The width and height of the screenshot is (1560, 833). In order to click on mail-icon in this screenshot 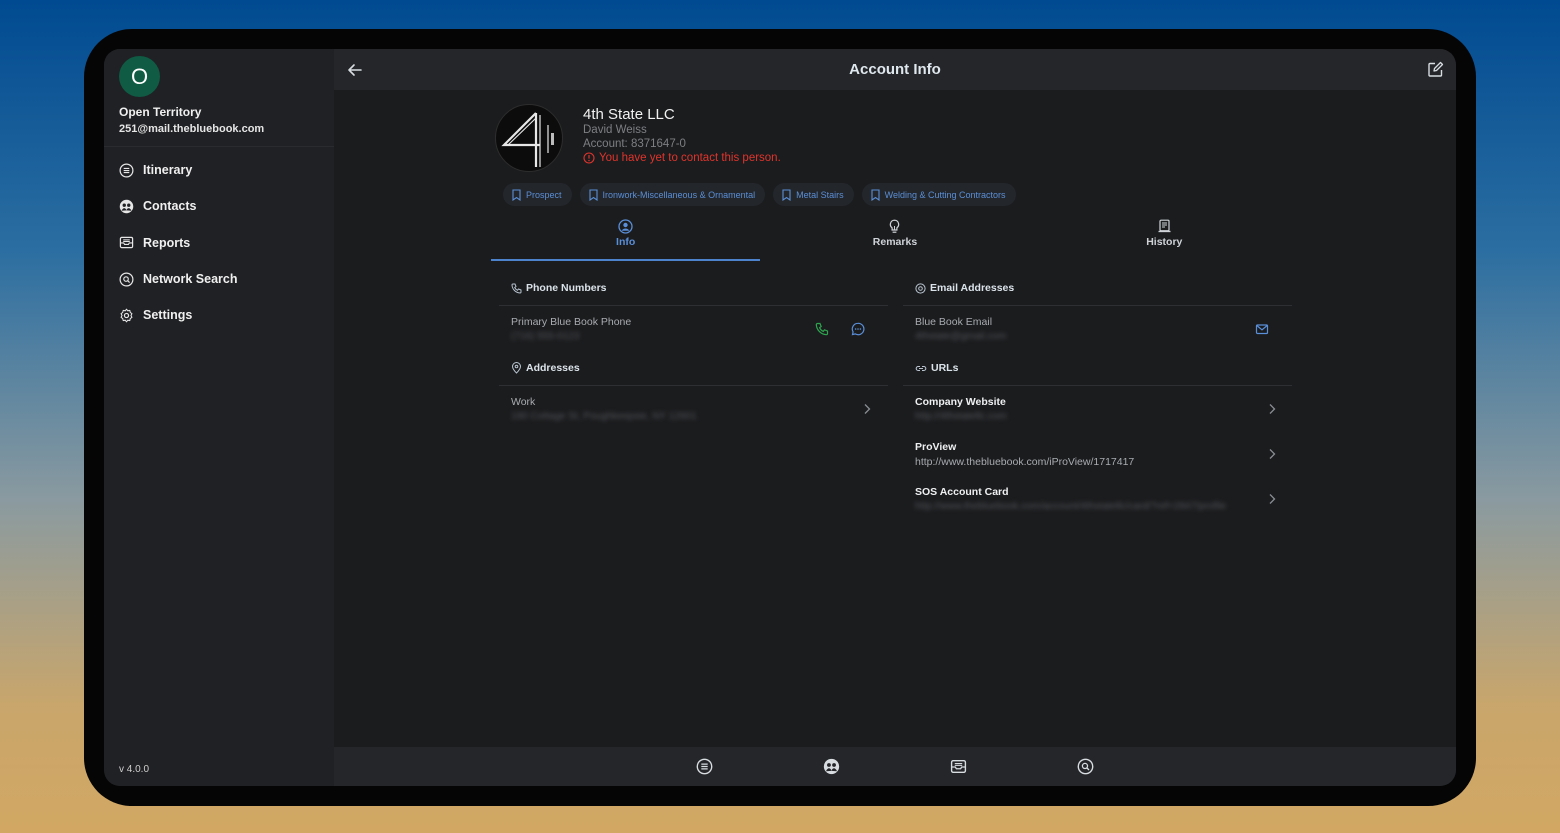, I will do `click(1262, 329)`.